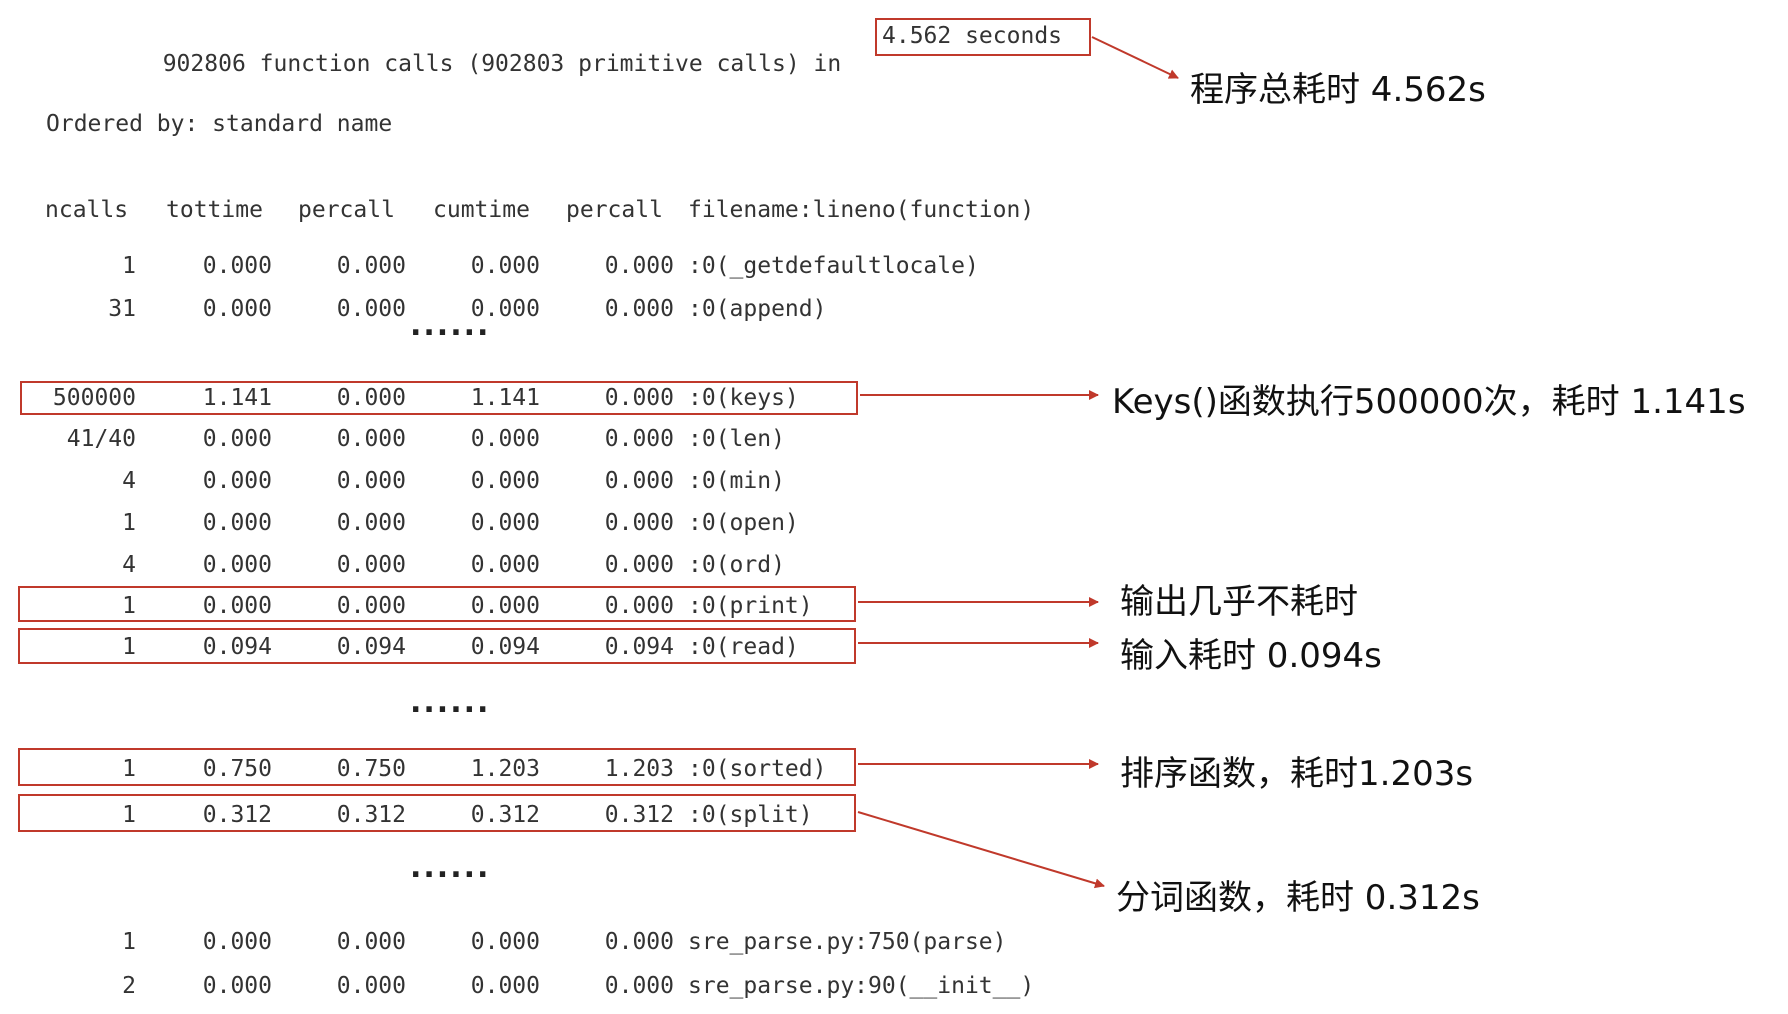  I want to click on note-split: 分词函数，耗时 0.312s, so click(1298, 898).